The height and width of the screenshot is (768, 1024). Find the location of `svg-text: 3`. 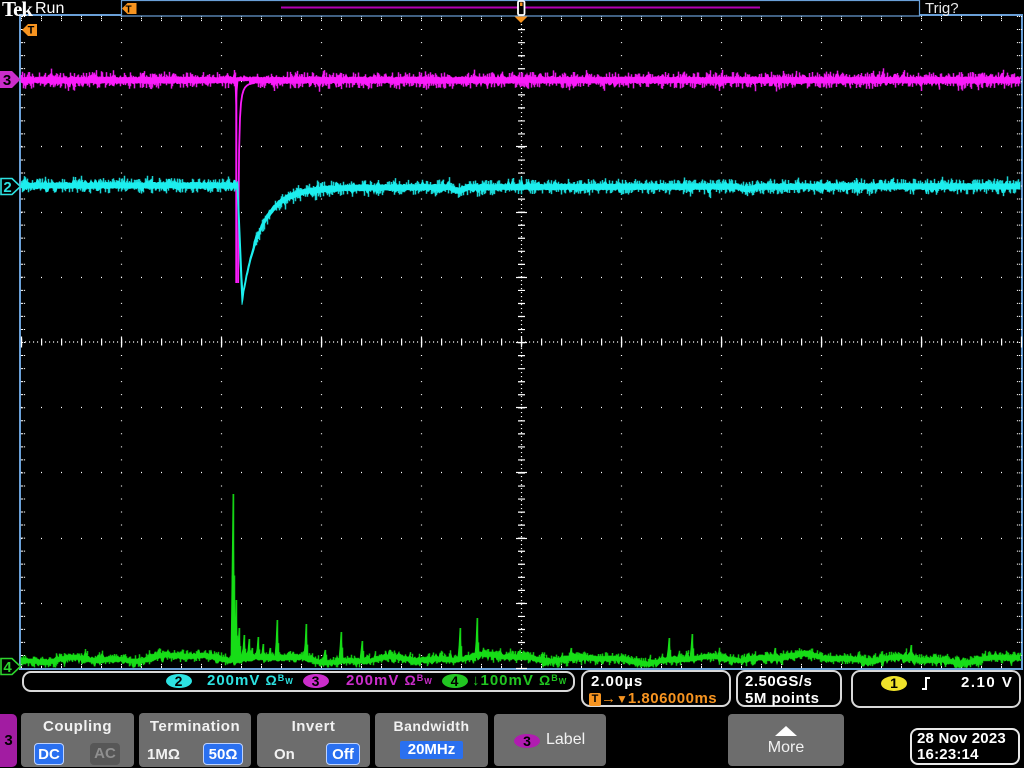

svg-text: 3 is located at coordinates (7, 80).